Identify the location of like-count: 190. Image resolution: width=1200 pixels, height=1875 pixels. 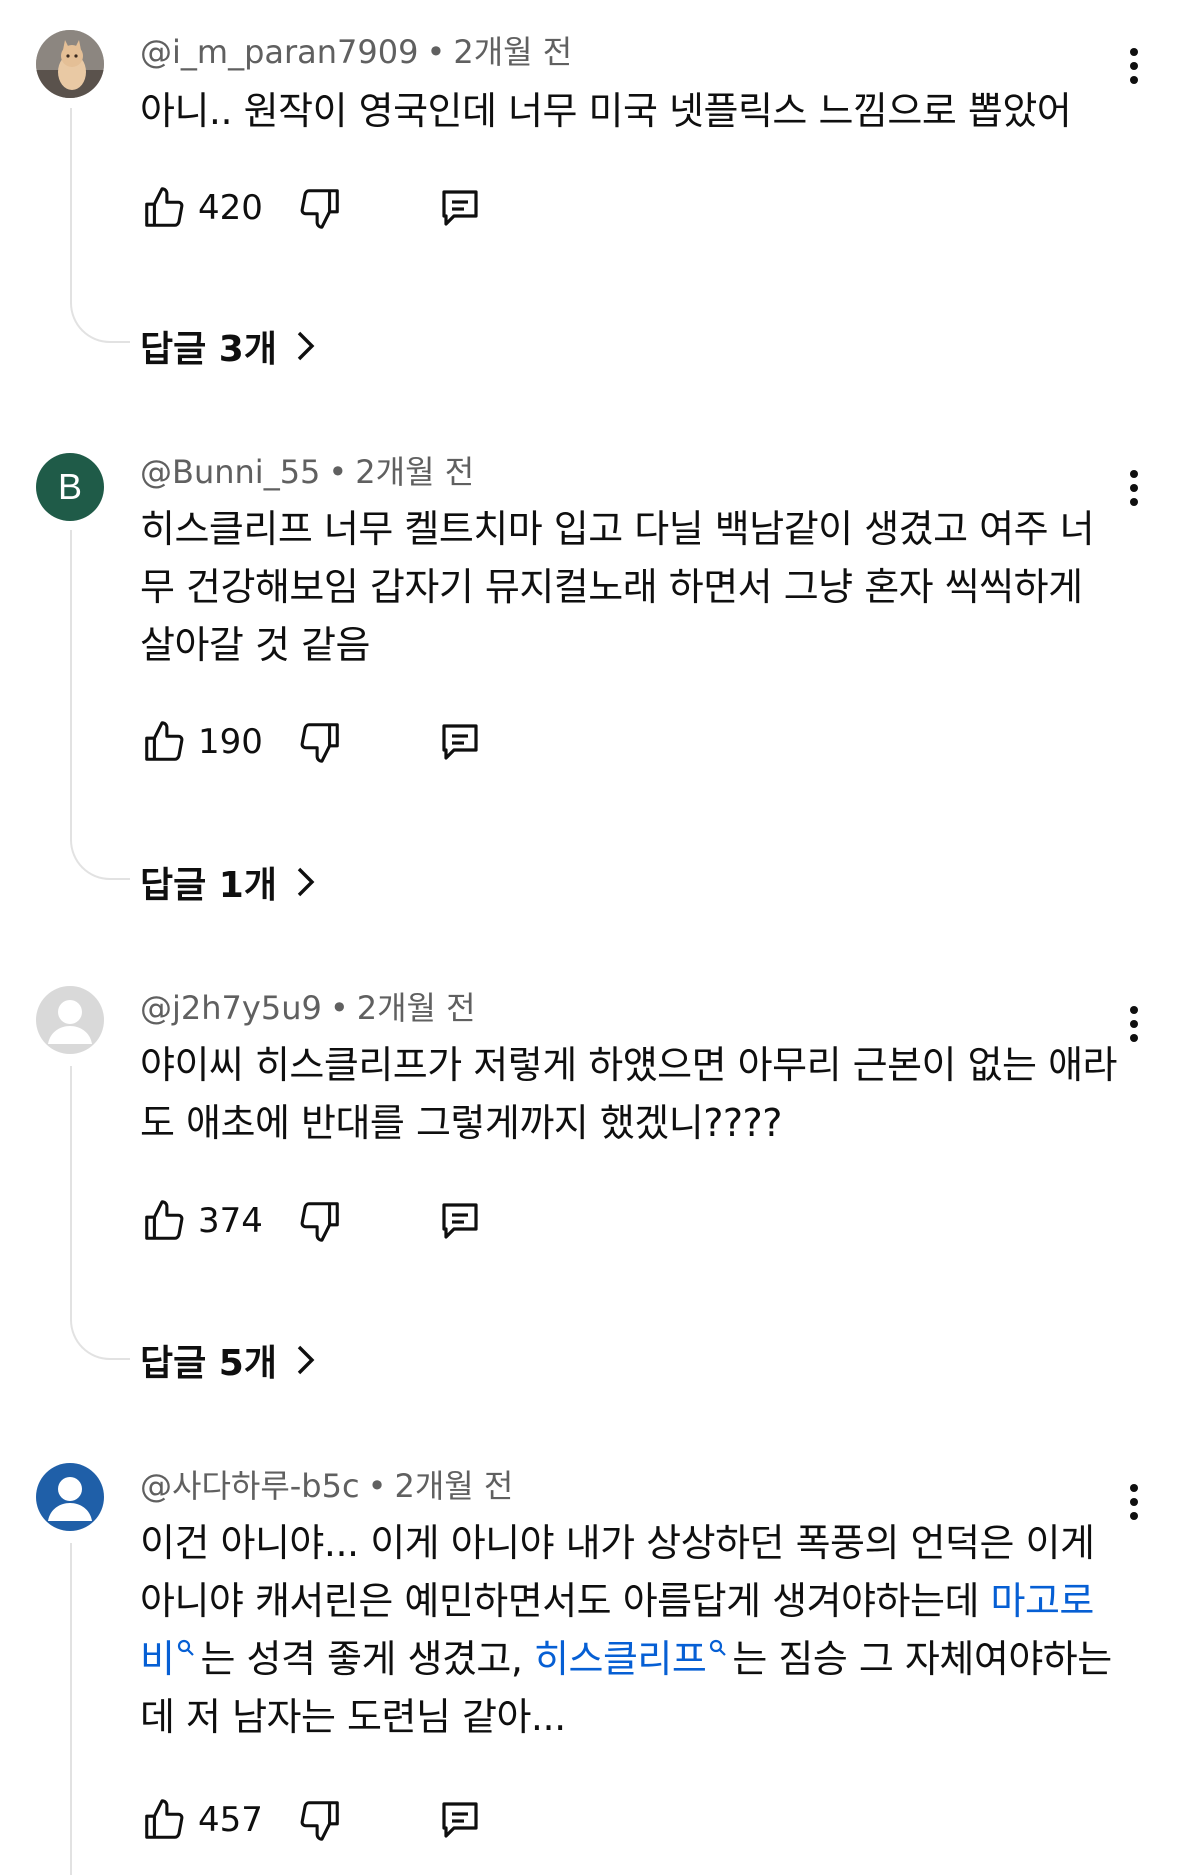
(230, 742).